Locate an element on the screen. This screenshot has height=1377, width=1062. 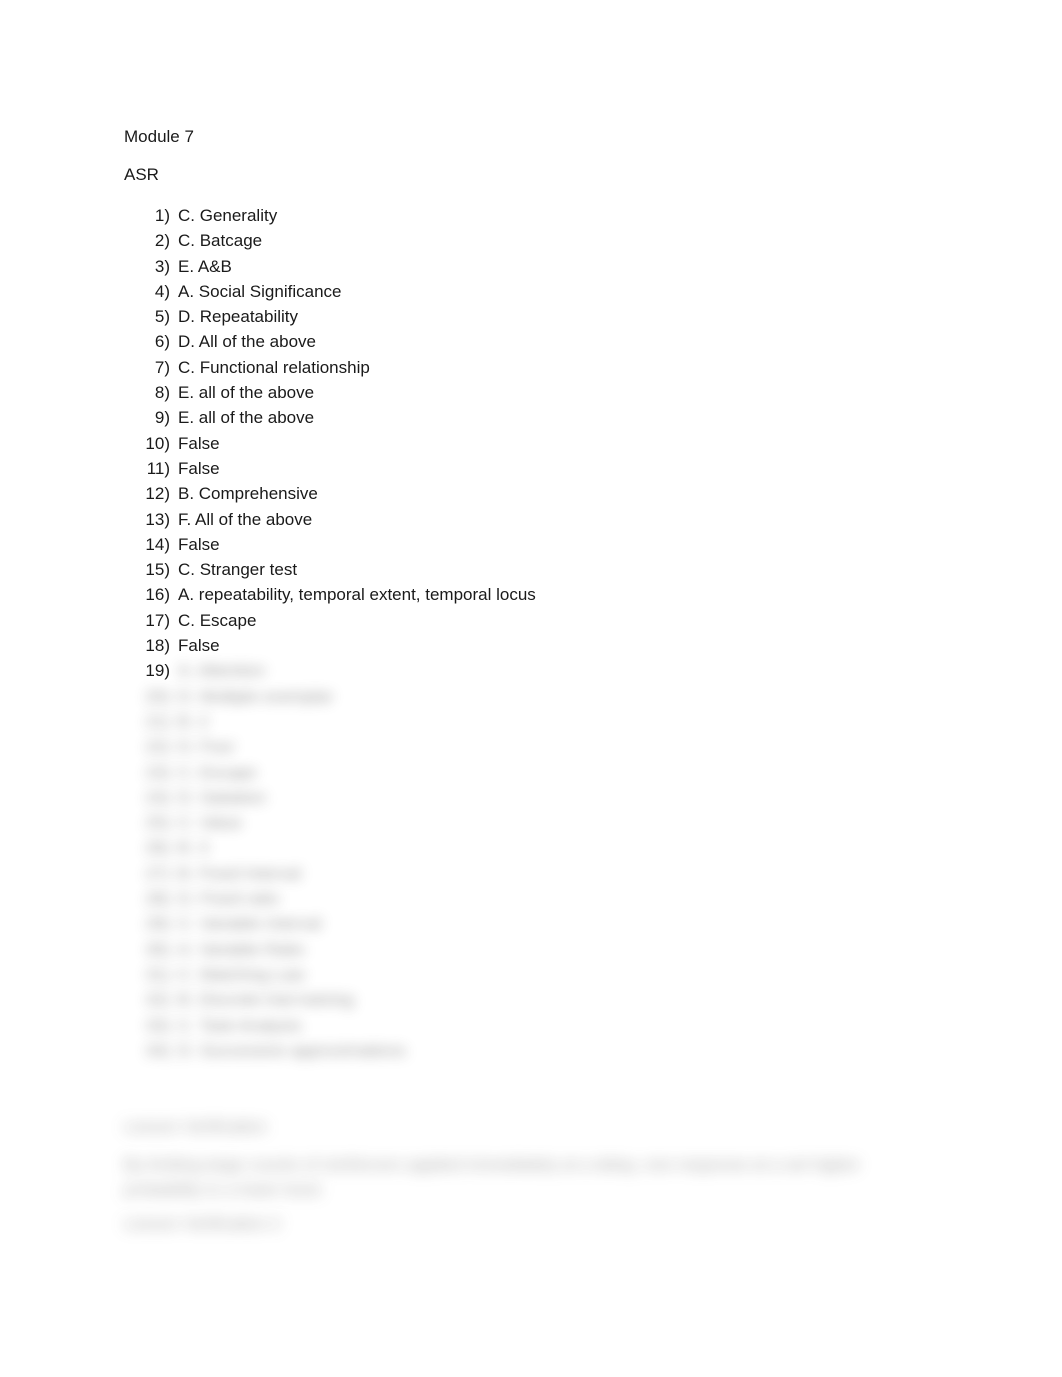
answer-row: 29) C. Variable Interval is located at coordinates (564, 923).